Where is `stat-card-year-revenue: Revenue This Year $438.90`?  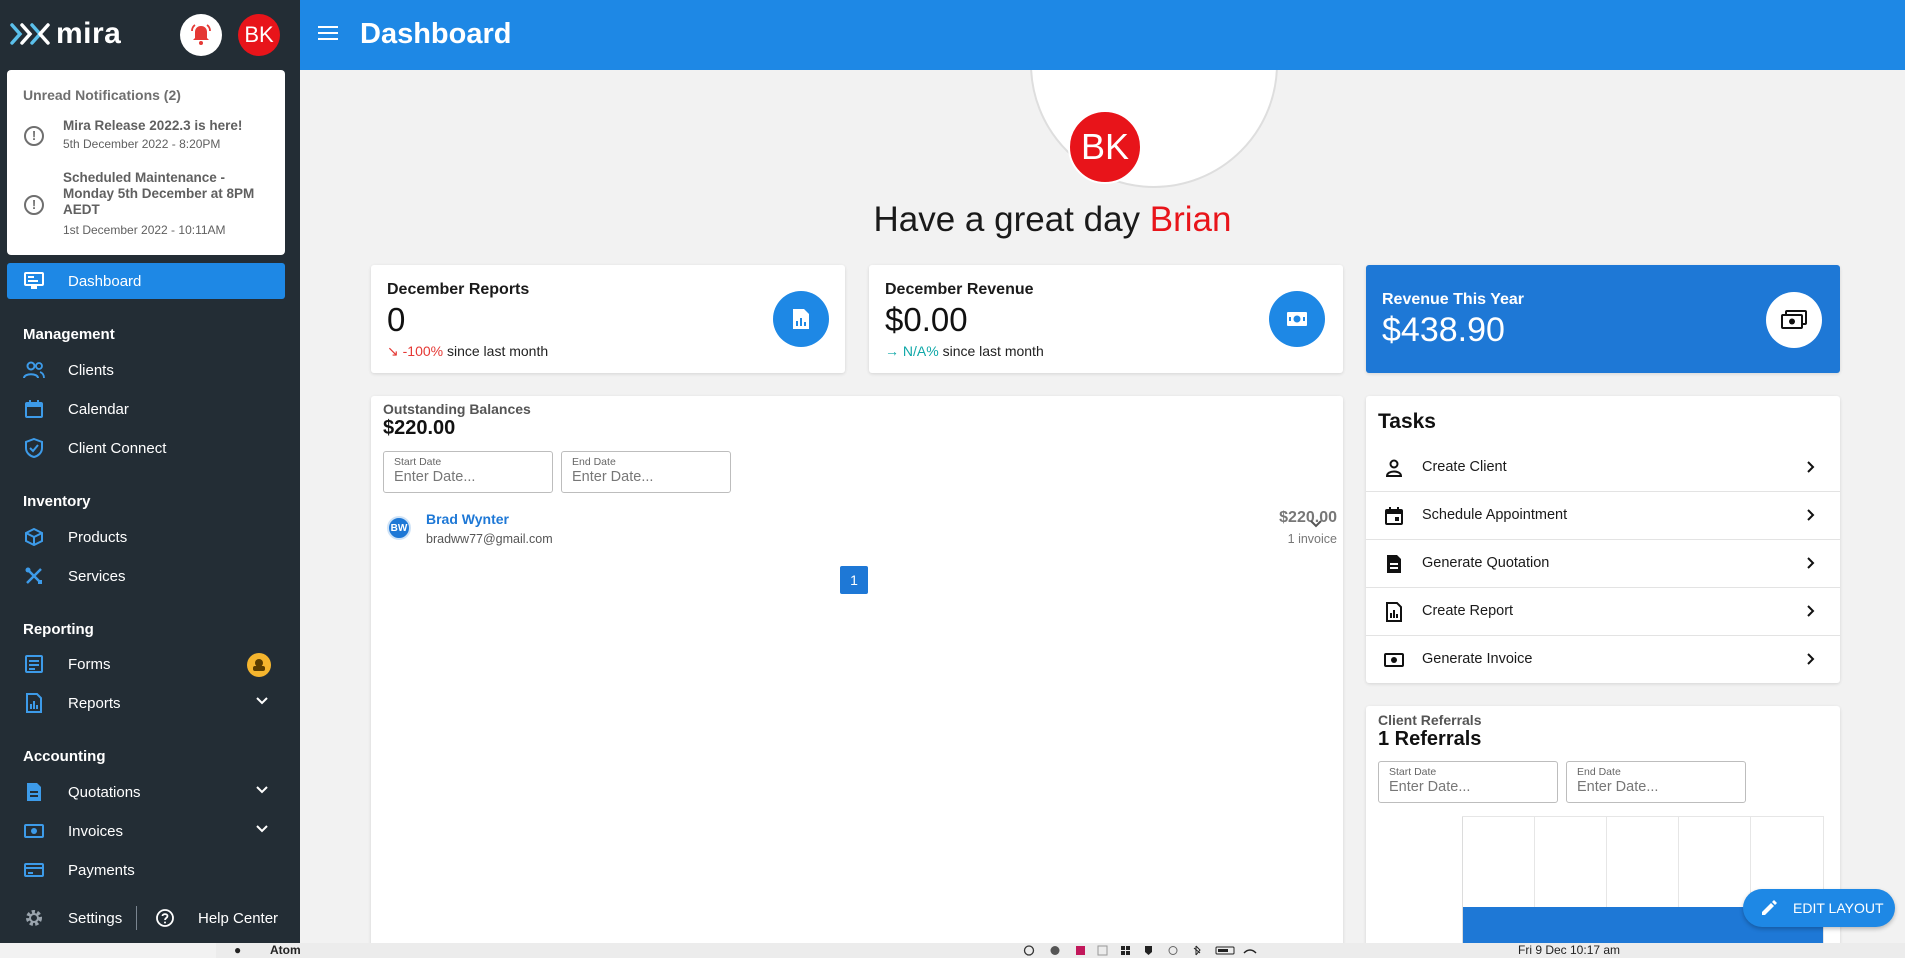 stat-card-year-revenue: Revenue This Year $438.90 is located at coordinates (1603, 319).